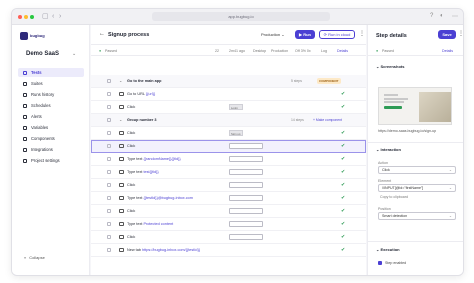 Image resolution: width=474 pixels, height=283 pixels. What do you see at coordinates (297, 120) in the screenshot?
I see `group-meta: 14 steps` at bounding box center [297, 120].